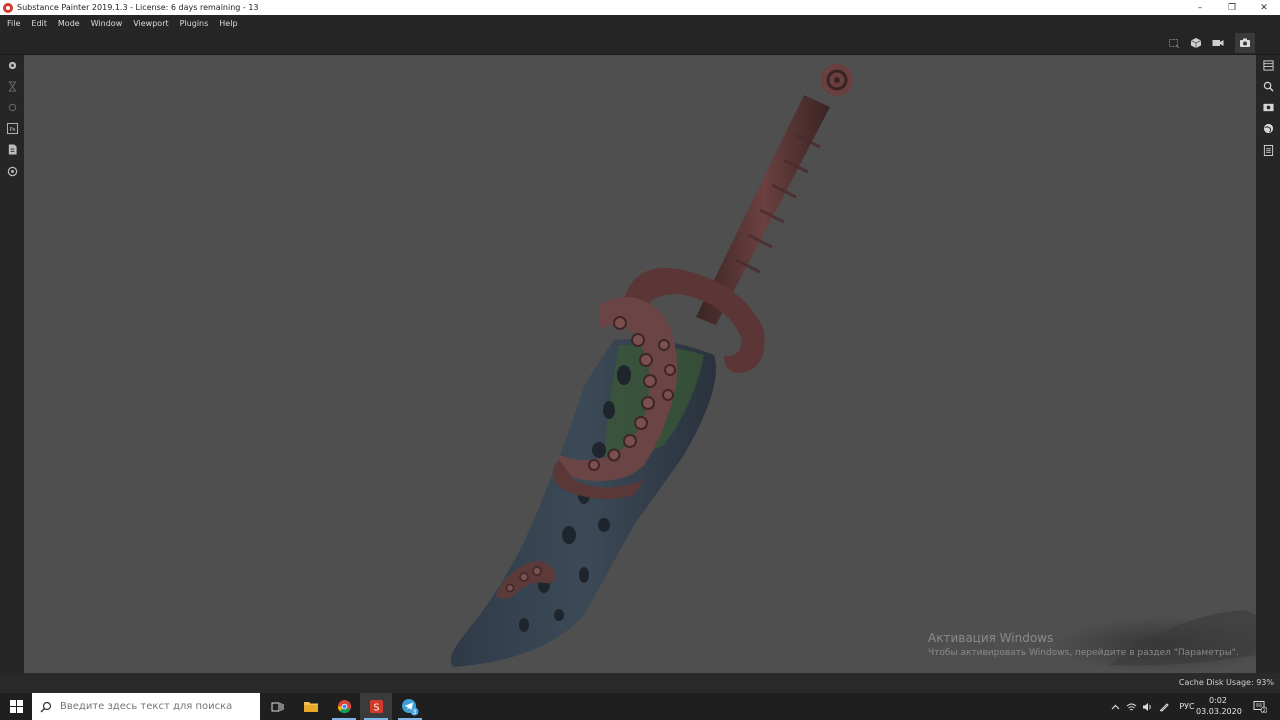  What do you see at coordinates (1200, 7) in the screenshot?
I see `minimize-button: –` at bounding box center [1200, 7].